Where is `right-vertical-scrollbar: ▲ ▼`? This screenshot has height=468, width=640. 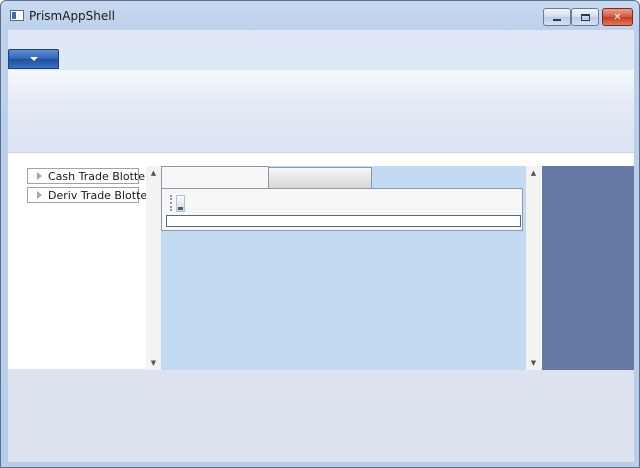 right-vertical-scrollbar: ▲ ▼ is located at coordinates (533, 268).